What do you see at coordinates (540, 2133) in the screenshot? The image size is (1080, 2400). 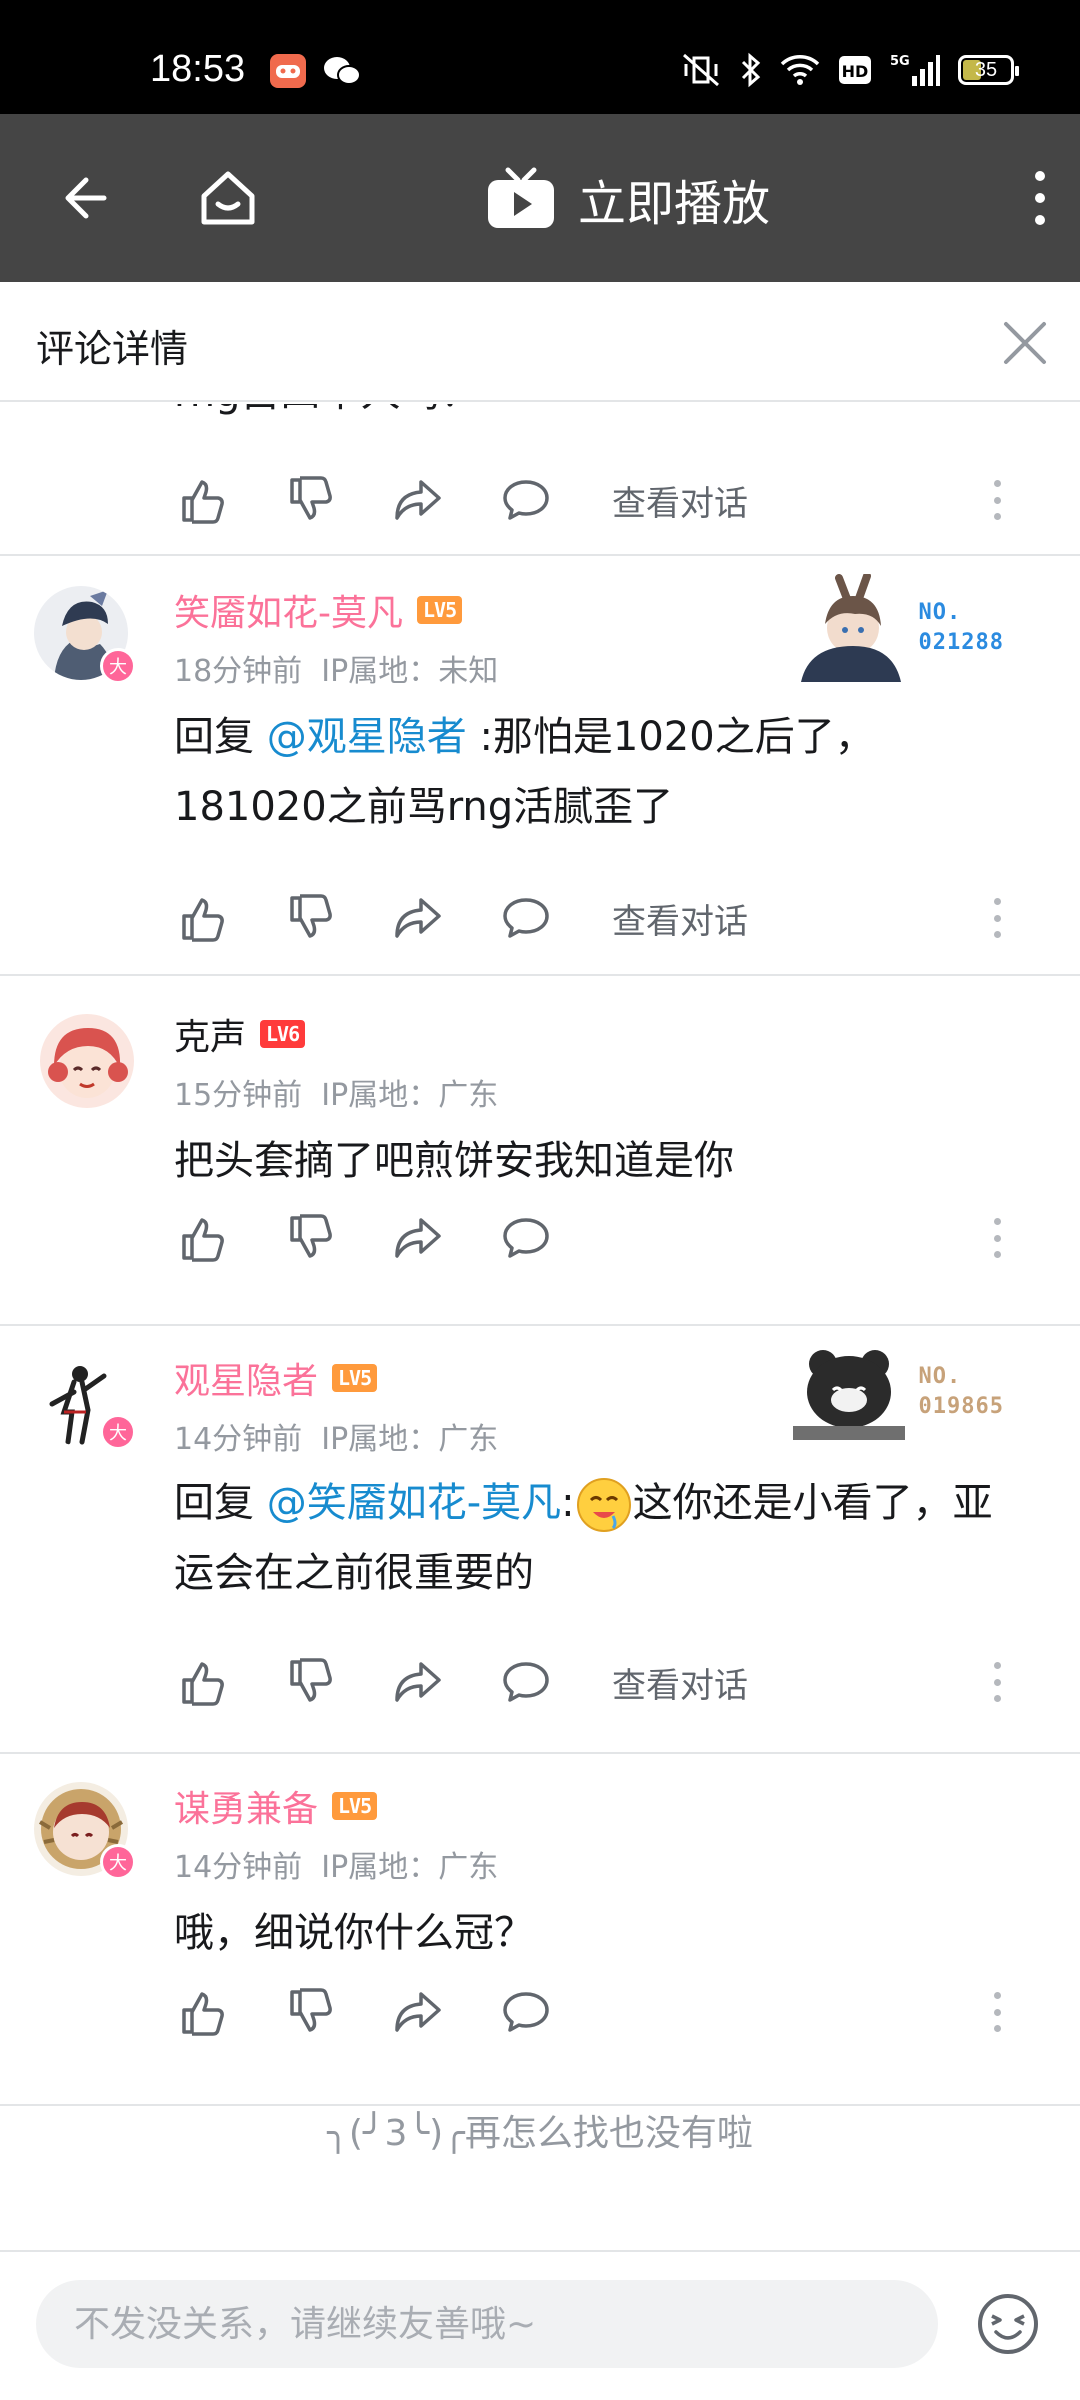 I see `end-of-list-note: ╮(╯3╰)╭再怎么找也没有啦` at bounding box center [540, 2133].